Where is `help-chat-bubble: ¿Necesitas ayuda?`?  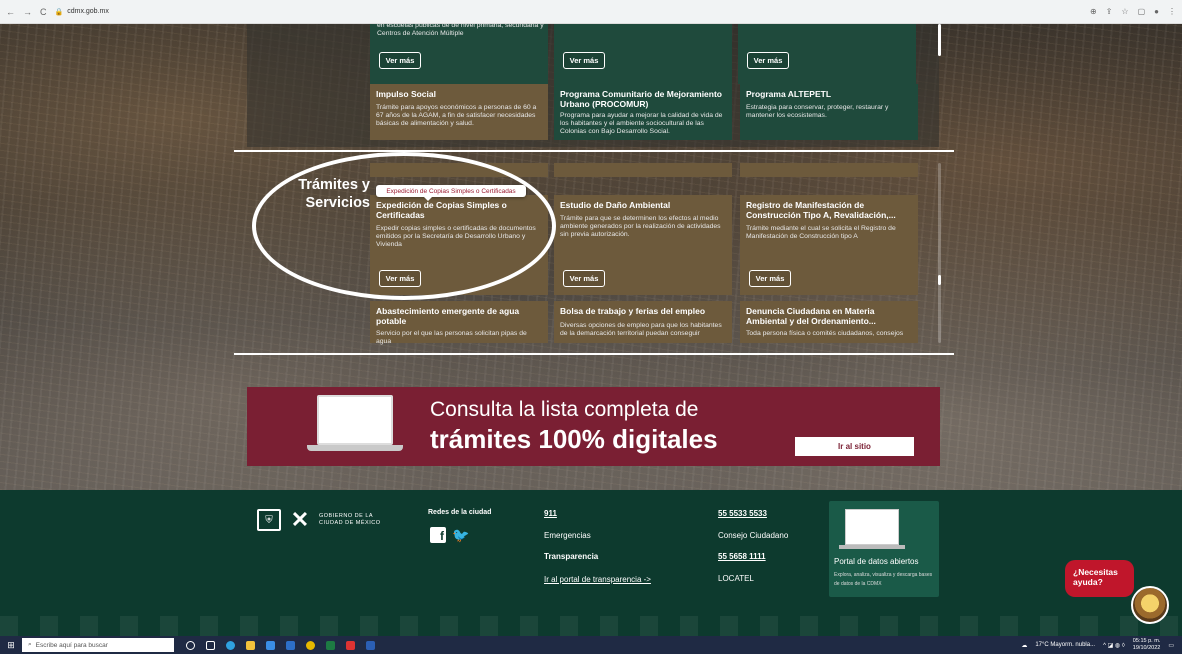
help-chat-bubble: ¿Necesitas ayuda? is located at coordinates (1099, 578).